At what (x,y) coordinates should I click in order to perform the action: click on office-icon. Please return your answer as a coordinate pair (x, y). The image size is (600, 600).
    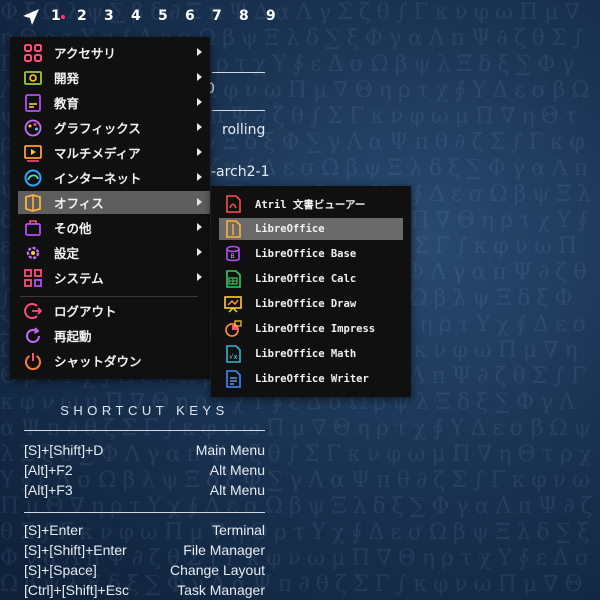
    Looking at the image, I should click on (33, 203).